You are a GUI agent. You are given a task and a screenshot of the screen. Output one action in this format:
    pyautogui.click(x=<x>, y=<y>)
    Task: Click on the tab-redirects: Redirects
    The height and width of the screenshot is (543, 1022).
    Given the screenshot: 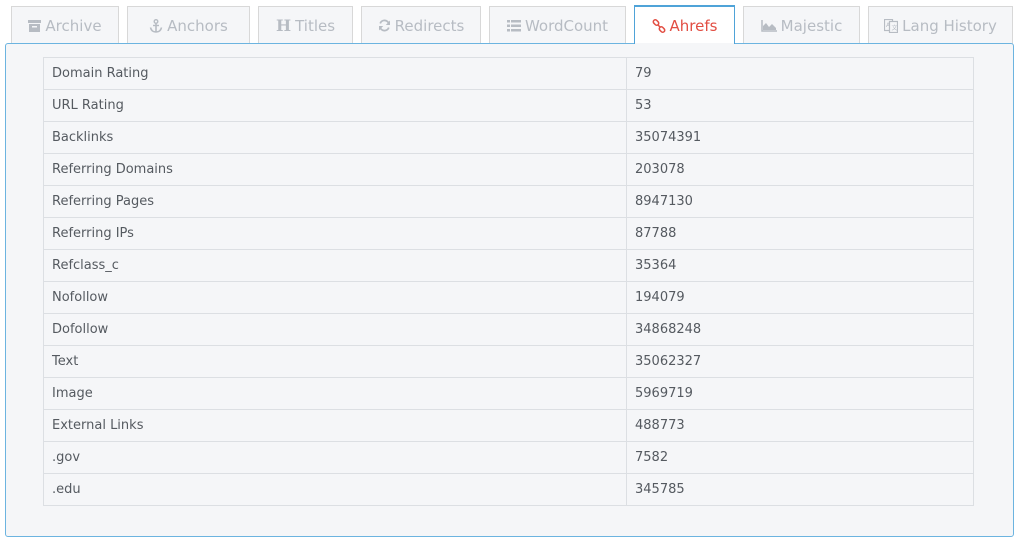 What is the action you would take?
    pyautogui.click(x=421, y=25)
    